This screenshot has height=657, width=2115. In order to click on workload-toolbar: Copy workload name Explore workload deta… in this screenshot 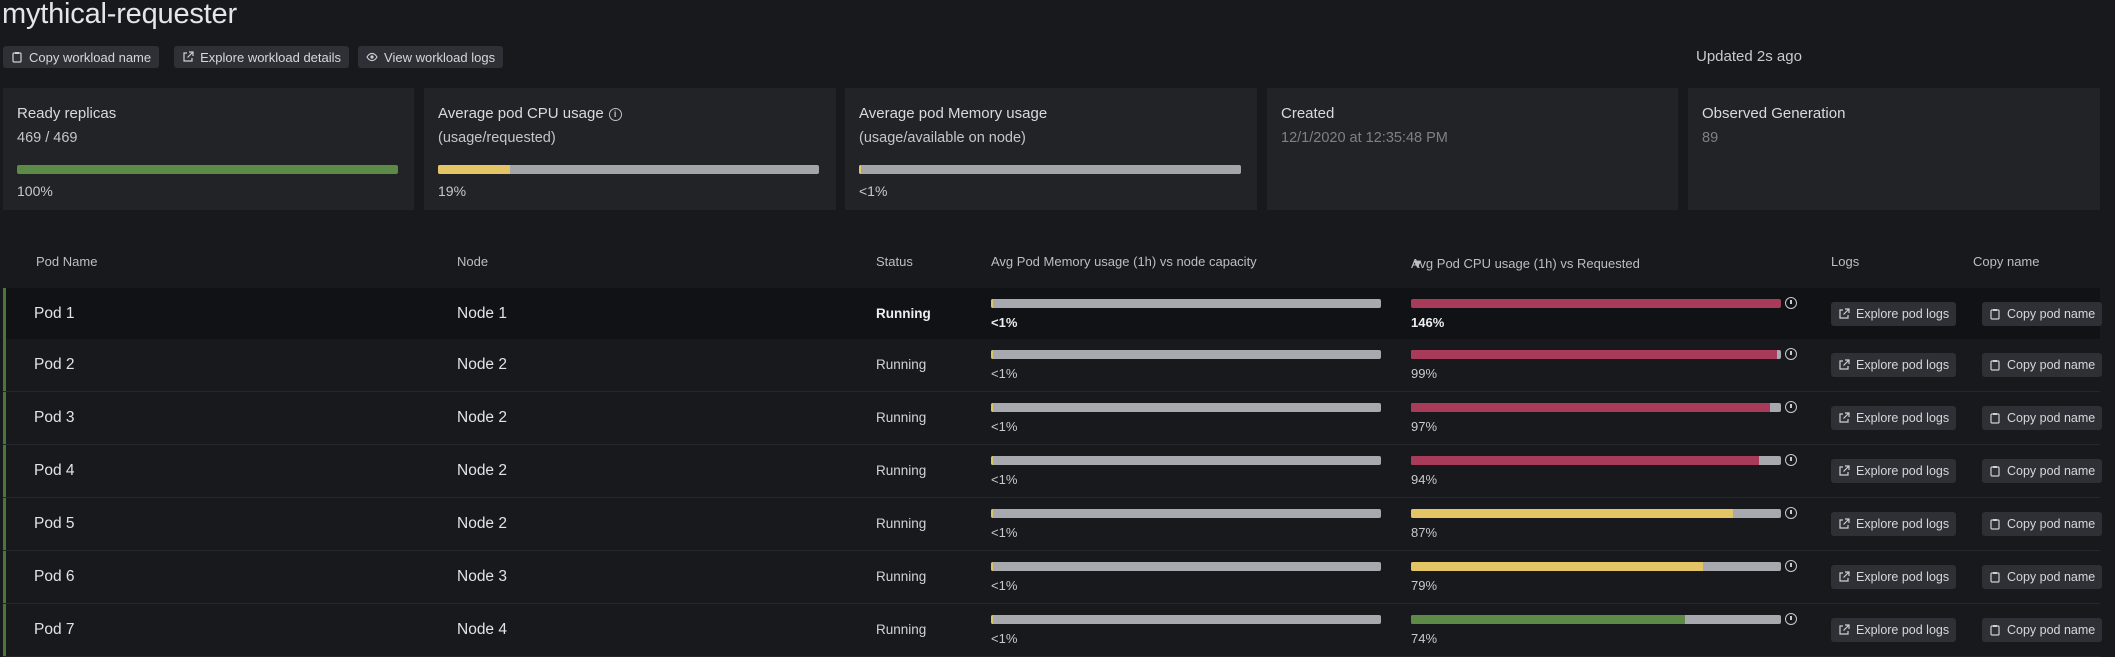, I will do `click(260, 57)`.